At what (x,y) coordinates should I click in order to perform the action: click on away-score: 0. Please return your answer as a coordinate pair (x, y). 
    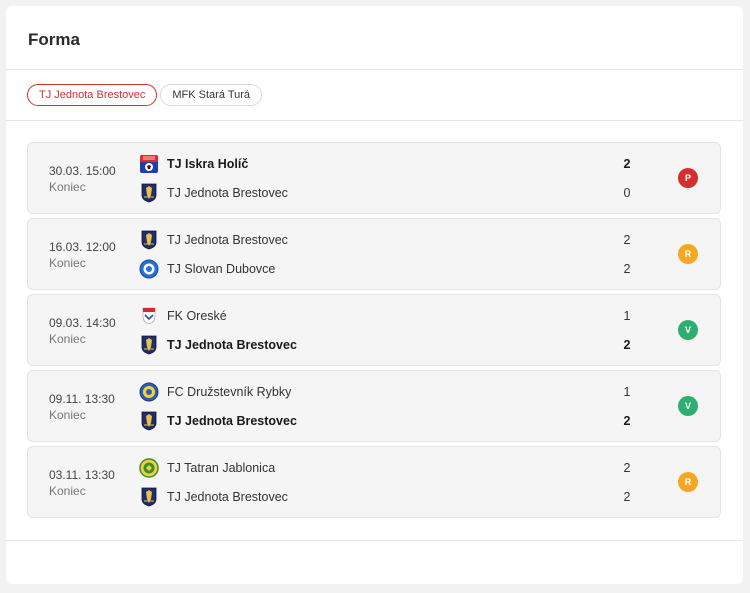
    Looking at the image, I should click on (627, 193).